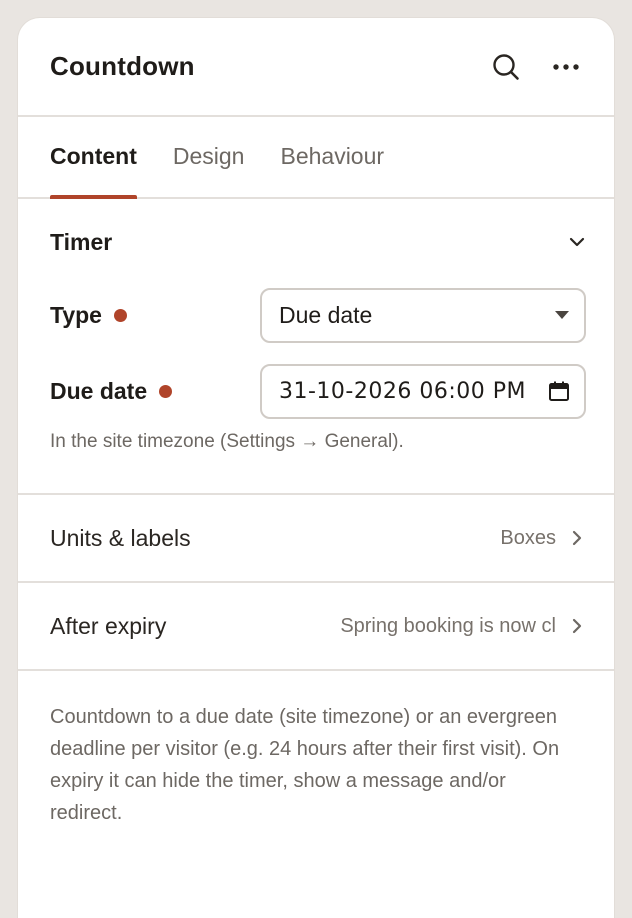  Describe the element at coordinates (562, 315) in the screenshot. I see `caret-down-icon` at that location.